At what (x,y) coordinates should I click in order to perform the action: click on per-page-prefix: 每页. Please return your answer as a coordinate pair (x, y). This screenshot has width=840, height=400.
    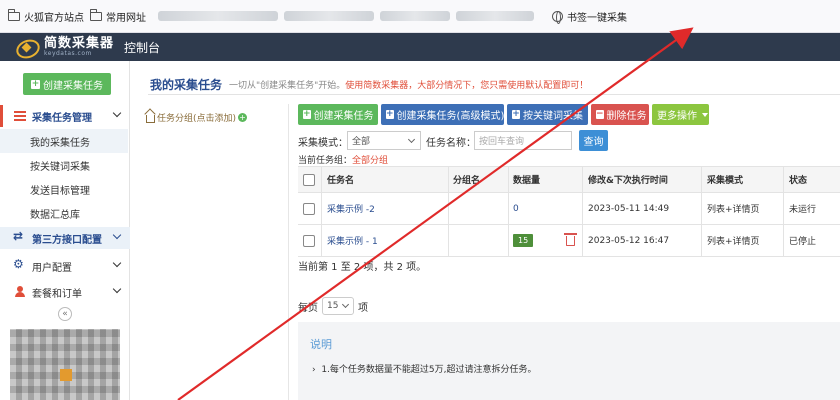
    Looking at the image, I should click on (308, 308).